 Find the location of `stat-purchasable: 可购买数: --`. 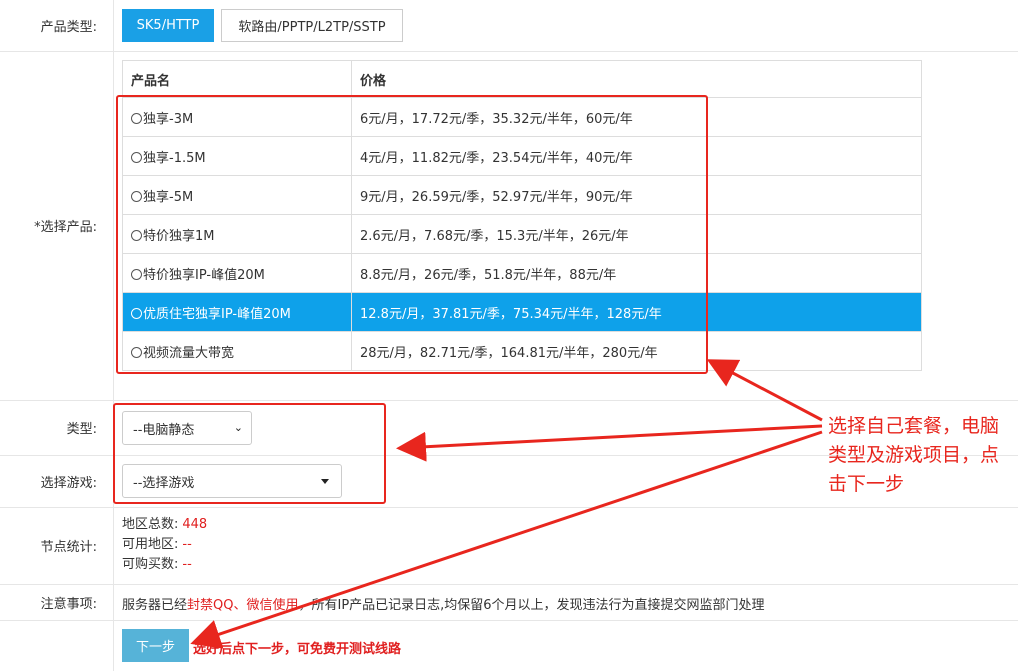

stat-purchasable: 可购买数: -- is located at coordinates (157, 564).